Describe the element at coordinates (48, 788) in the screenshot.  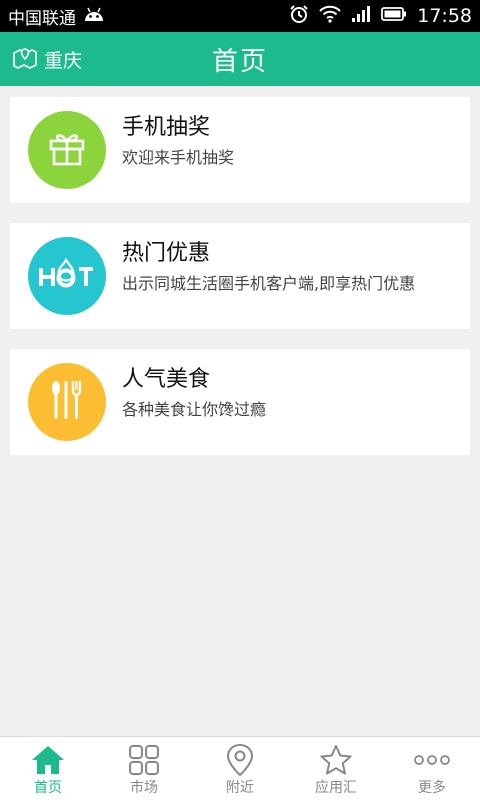
I see `nav-label: 首页` at that location.